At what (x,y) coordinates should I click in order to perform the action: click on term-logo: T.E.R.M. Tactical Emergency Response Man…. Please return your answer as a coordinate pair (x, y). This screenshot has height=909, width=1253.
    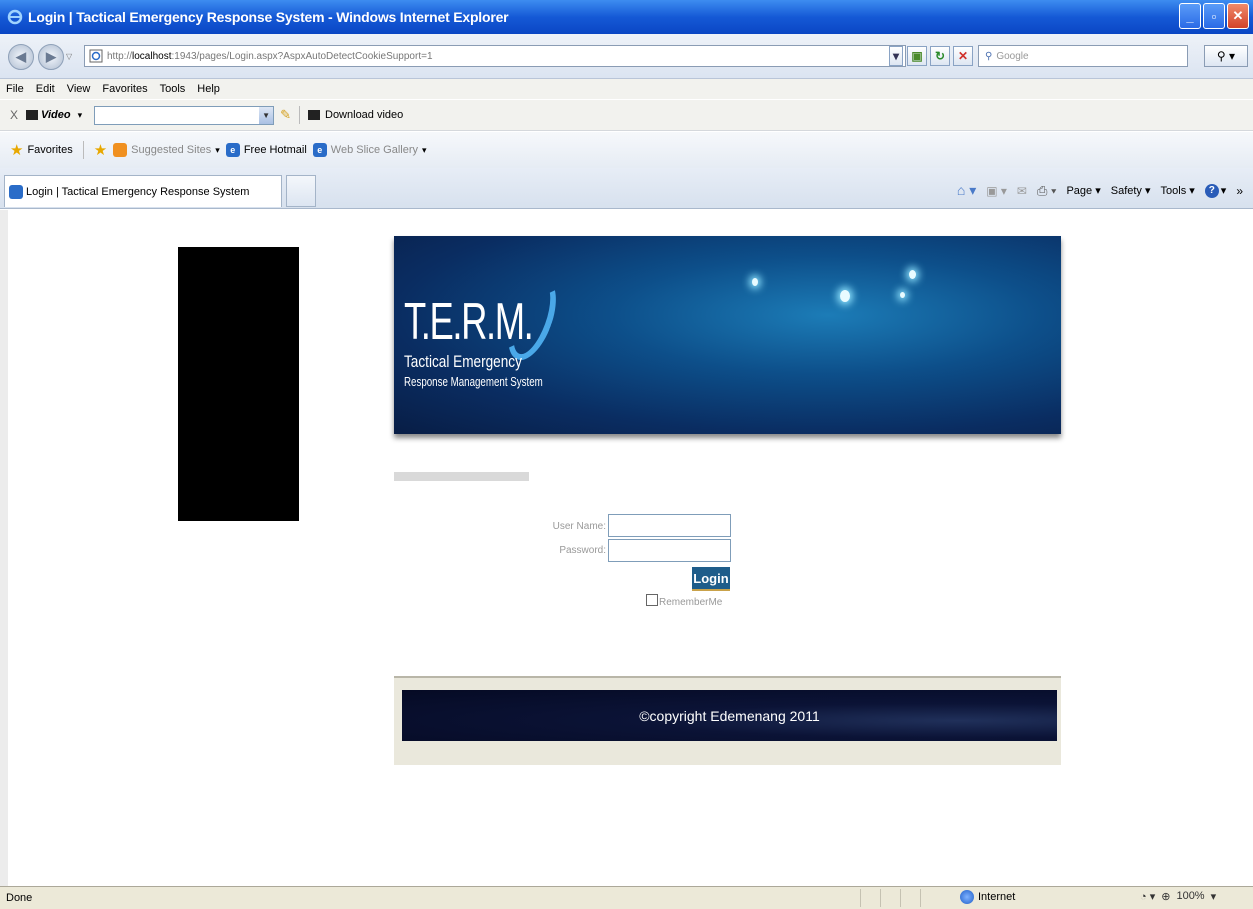
    Looking at the image, I should click on (473, 341).